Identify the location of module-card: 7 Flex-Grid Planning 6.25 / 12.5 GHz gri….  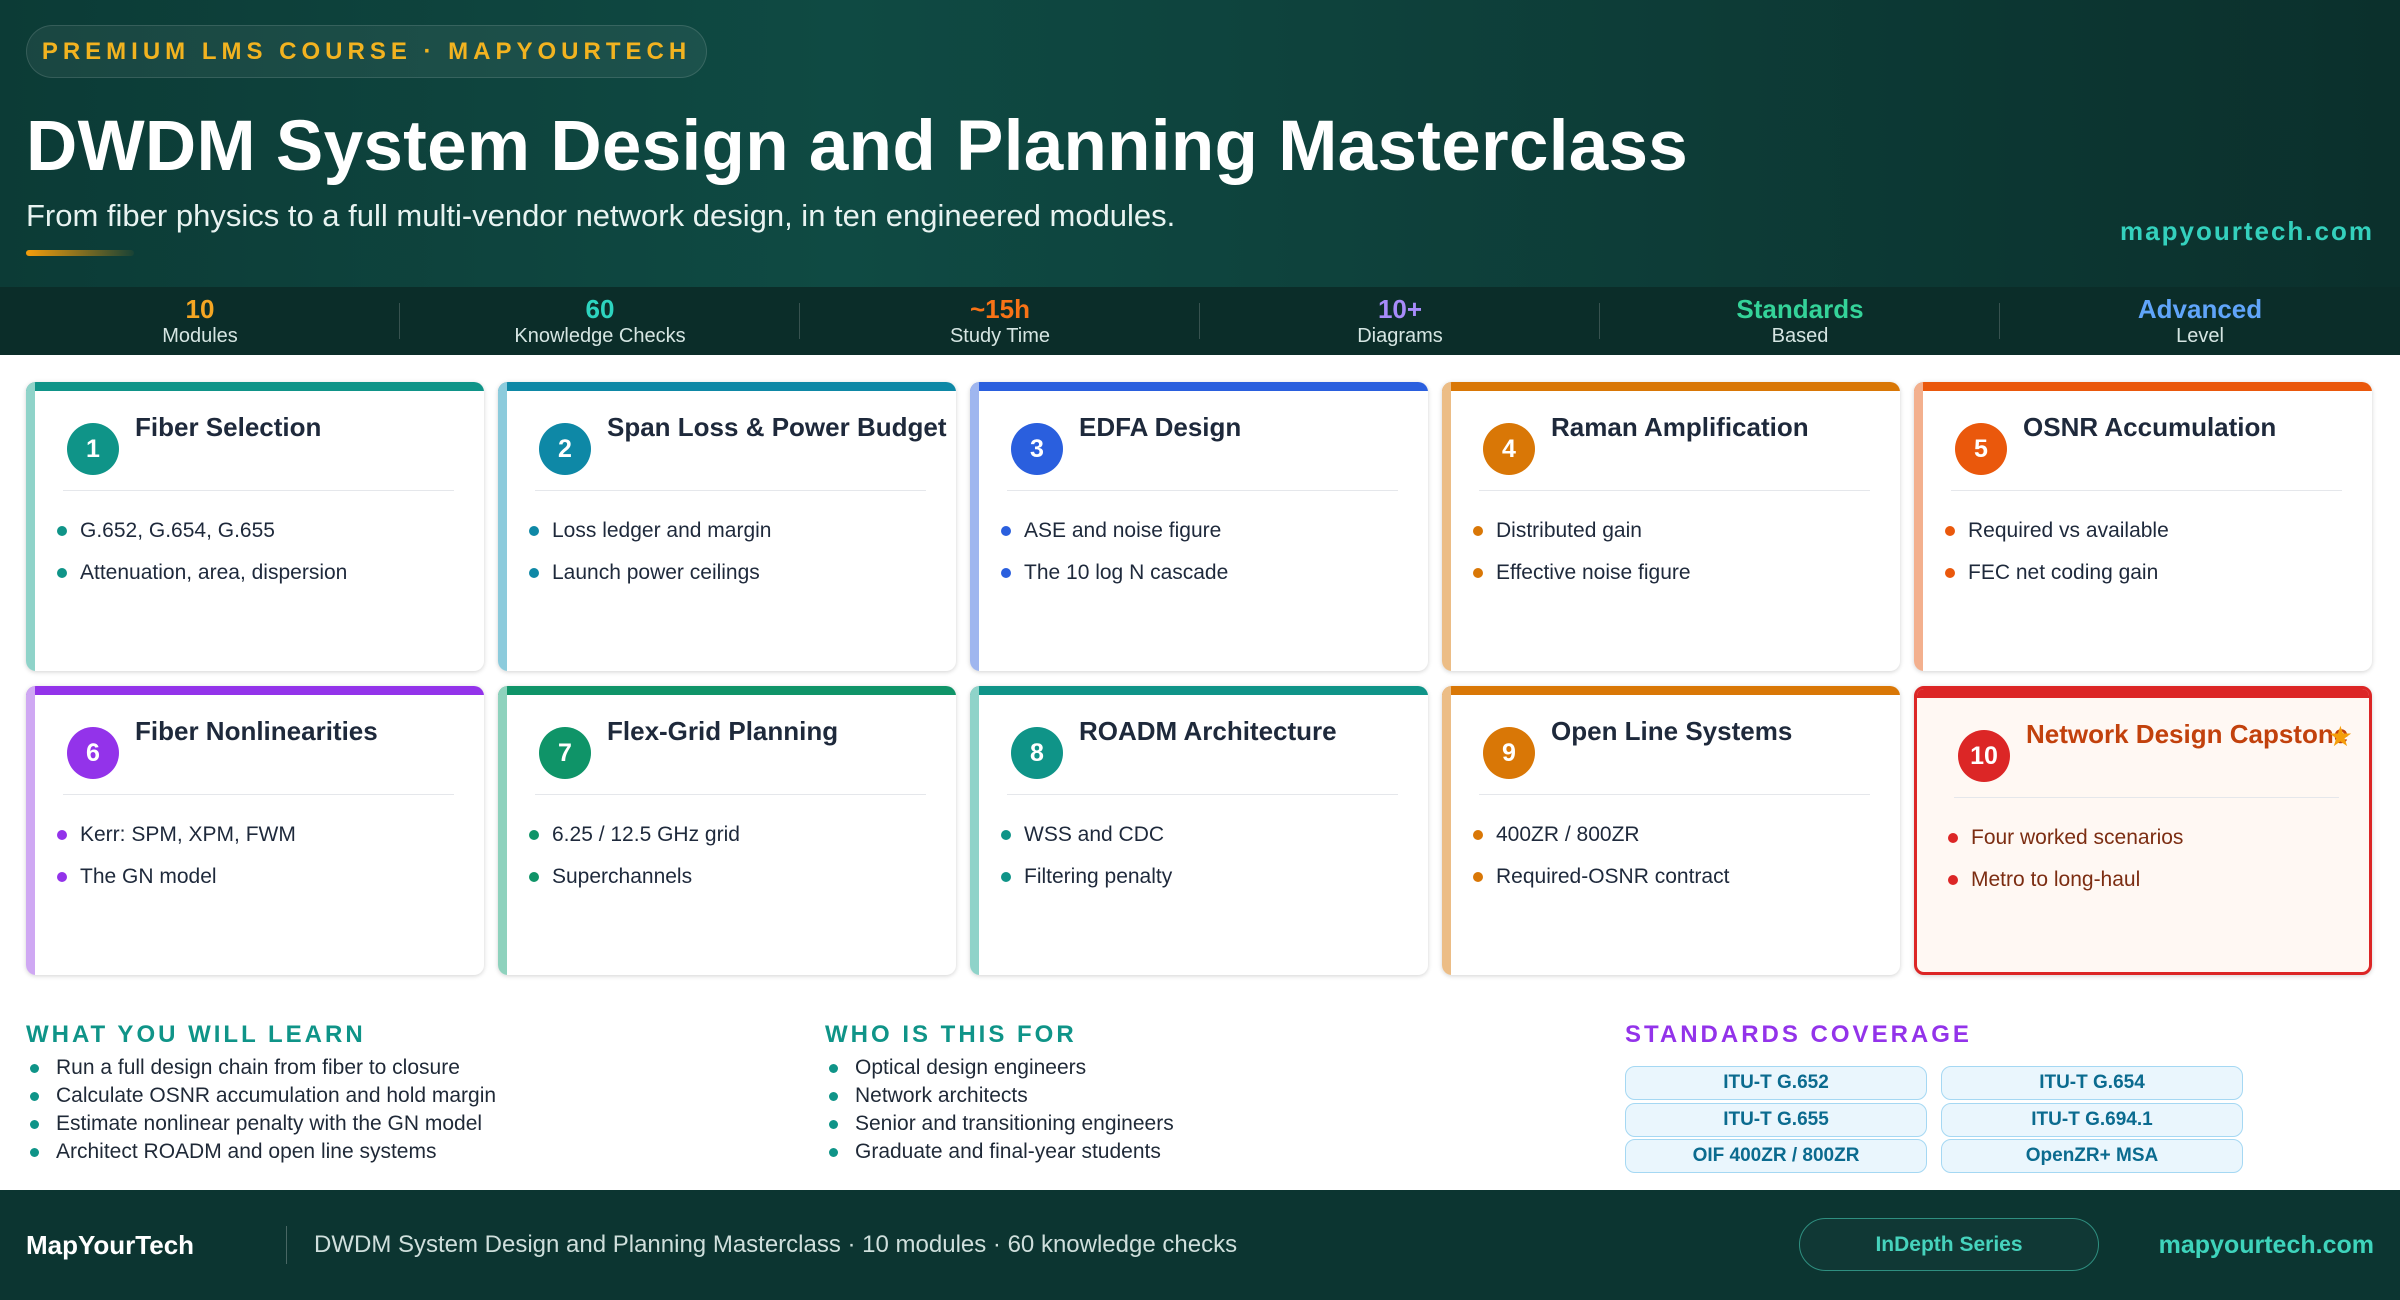
(727, 830).